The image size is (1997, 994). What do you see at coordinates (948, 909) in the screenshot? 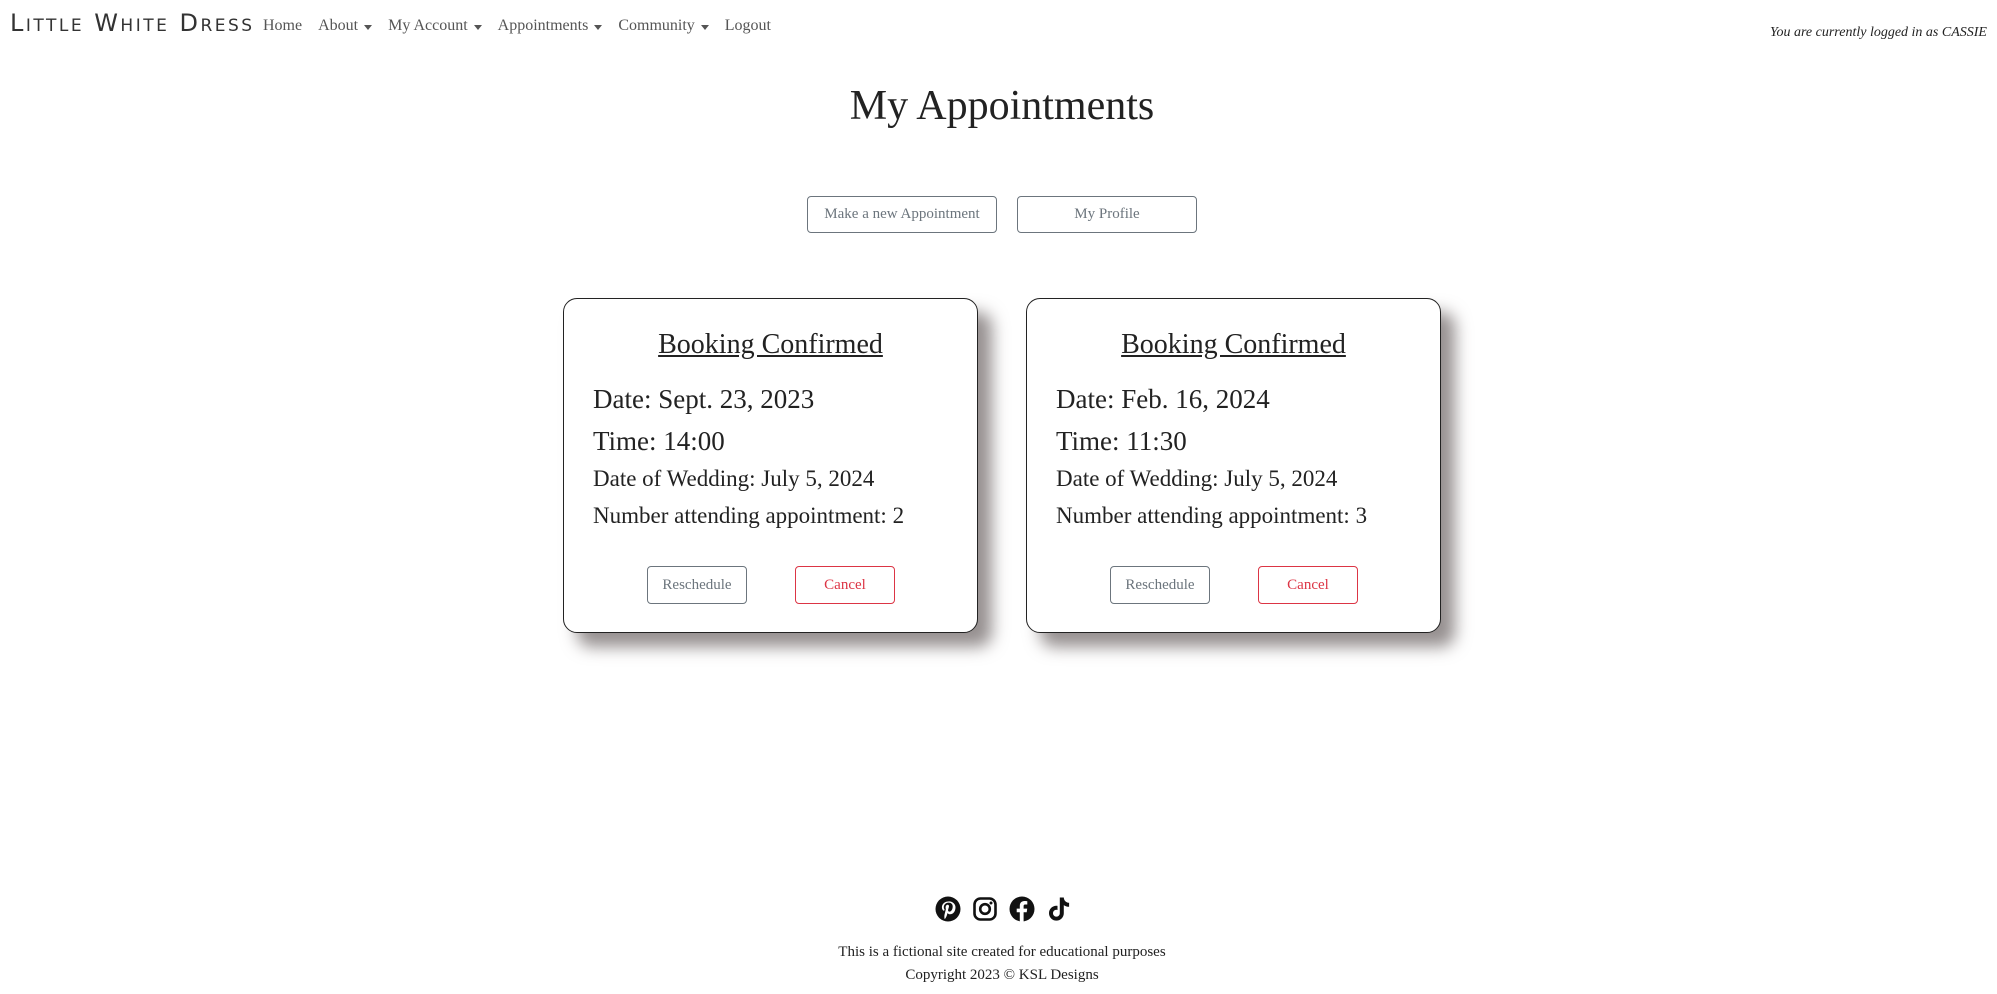
I see `pinterest-icon` at bounding box center [948, 909].